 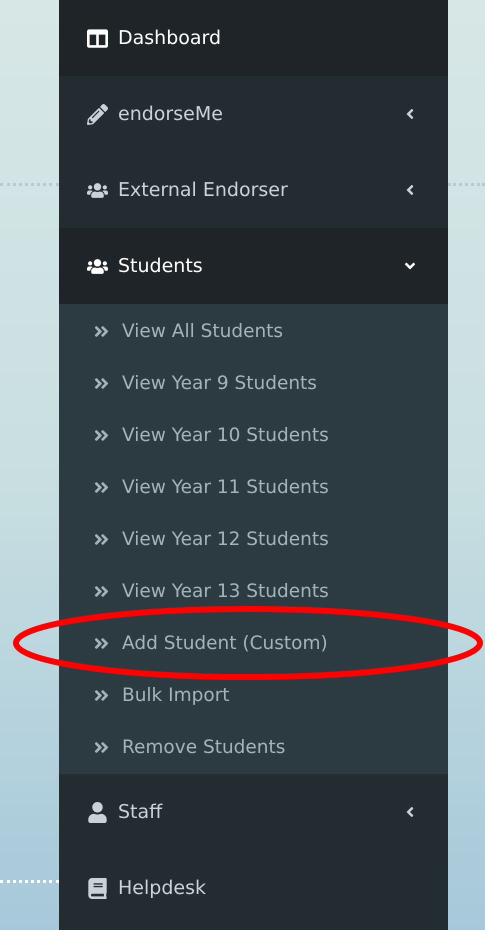 What do you see at coordinates (97, 888) in the screenshot?
I see `book-icon` at bounding box center [97, 888].